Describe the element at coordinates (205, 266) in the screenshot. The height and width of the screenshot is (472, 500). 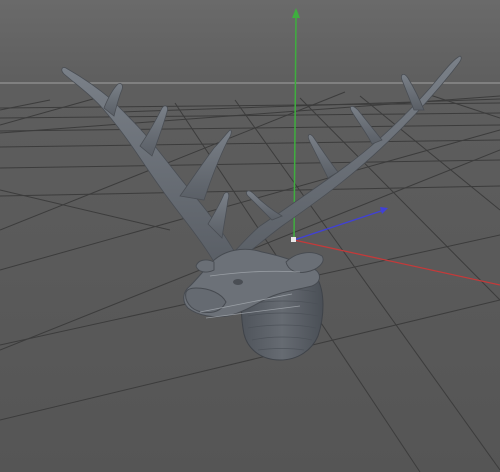
I see `deer-ear-left` at that location.